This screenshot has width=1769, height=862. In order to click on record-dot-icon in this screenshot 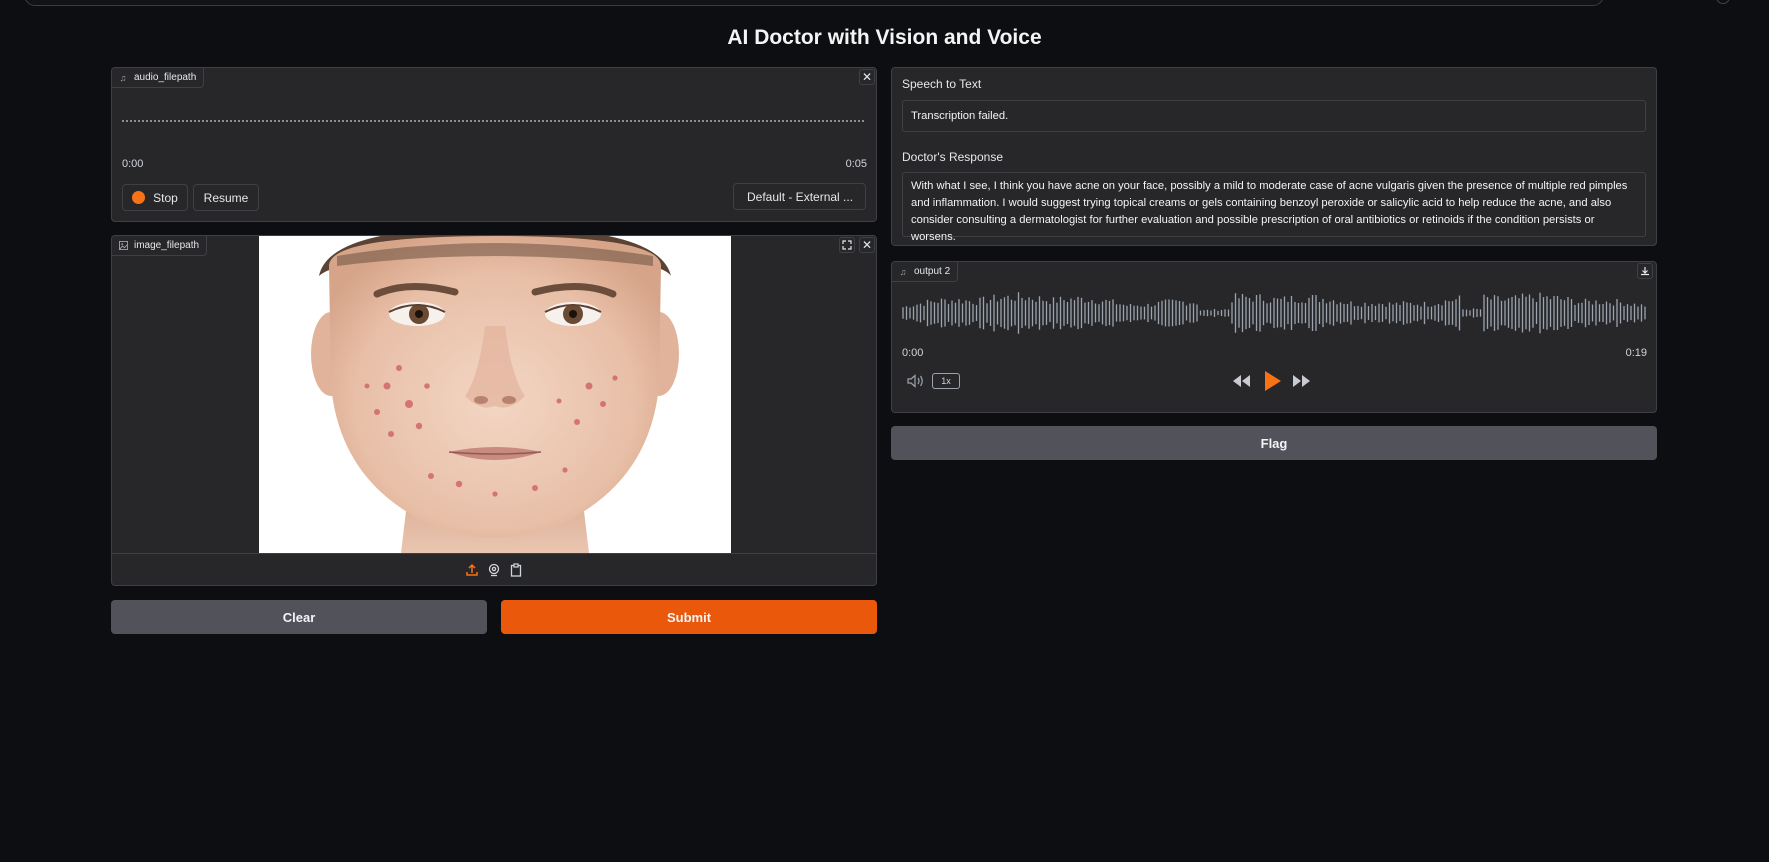, I will do `click(139, 197)`.